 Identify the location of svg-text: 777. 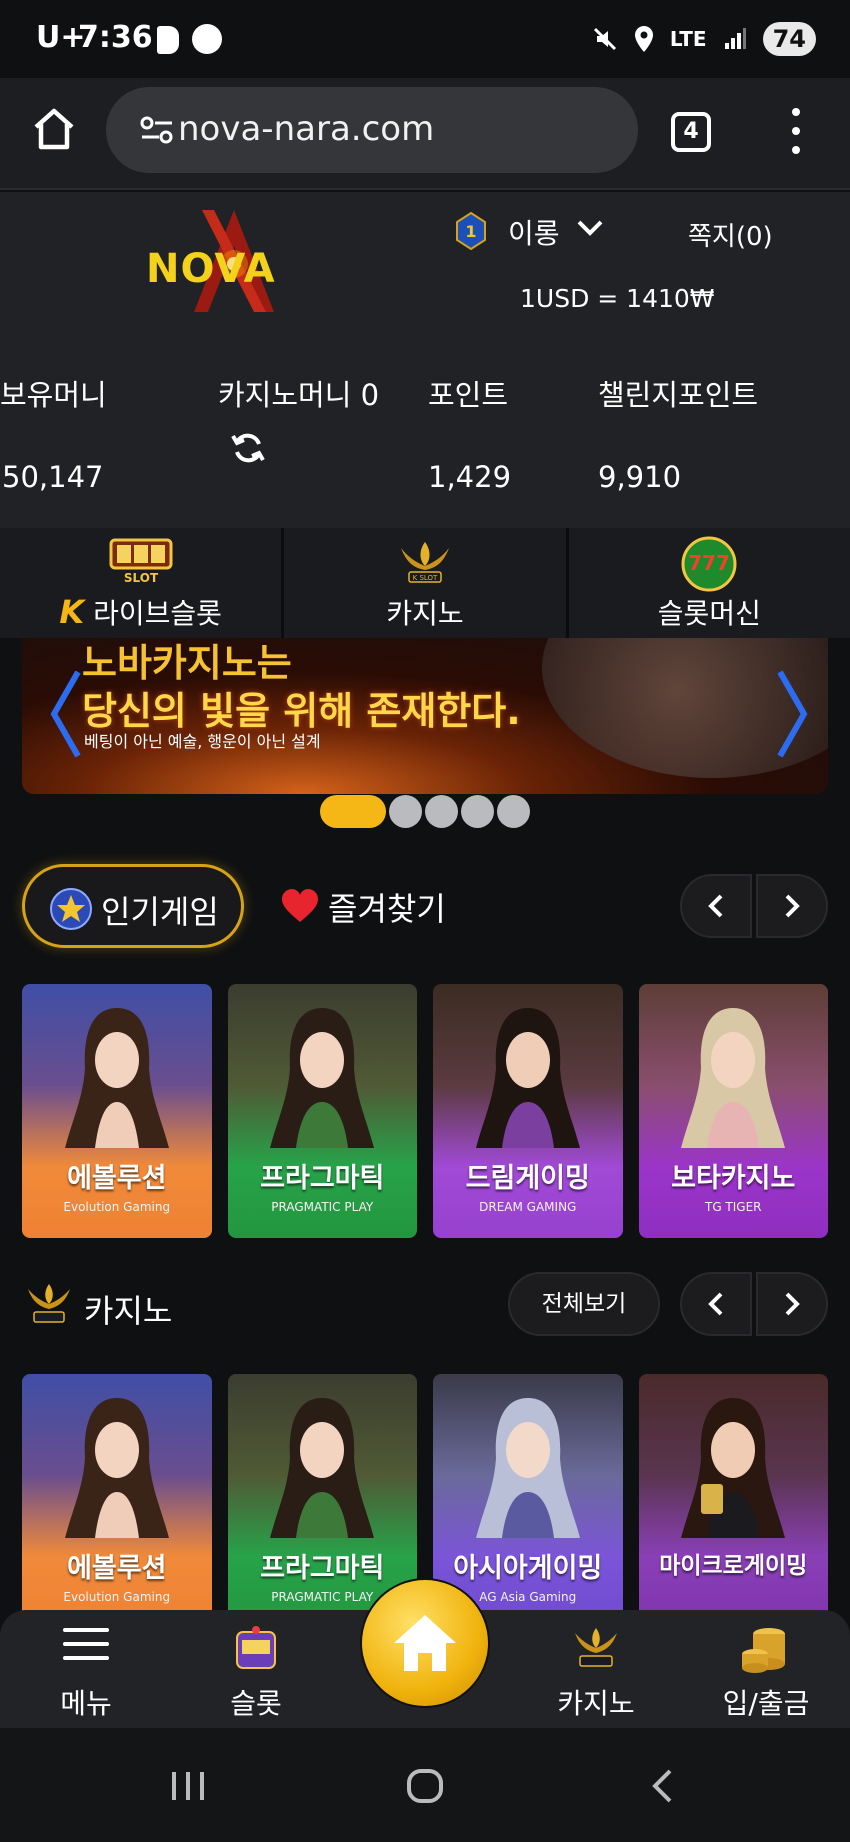
(709, 563).